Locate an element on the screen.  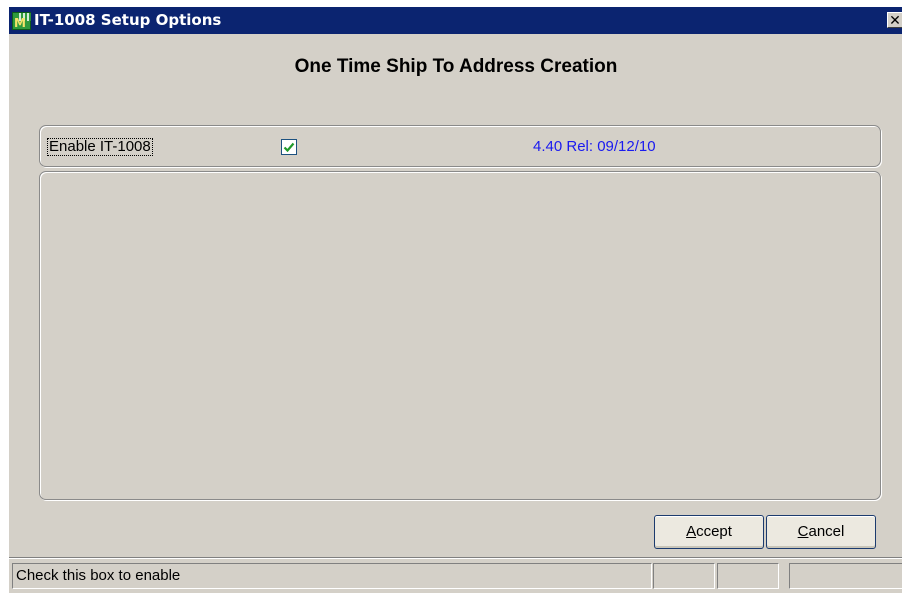
accept-button: Accept is located at coordinates (709, 532).